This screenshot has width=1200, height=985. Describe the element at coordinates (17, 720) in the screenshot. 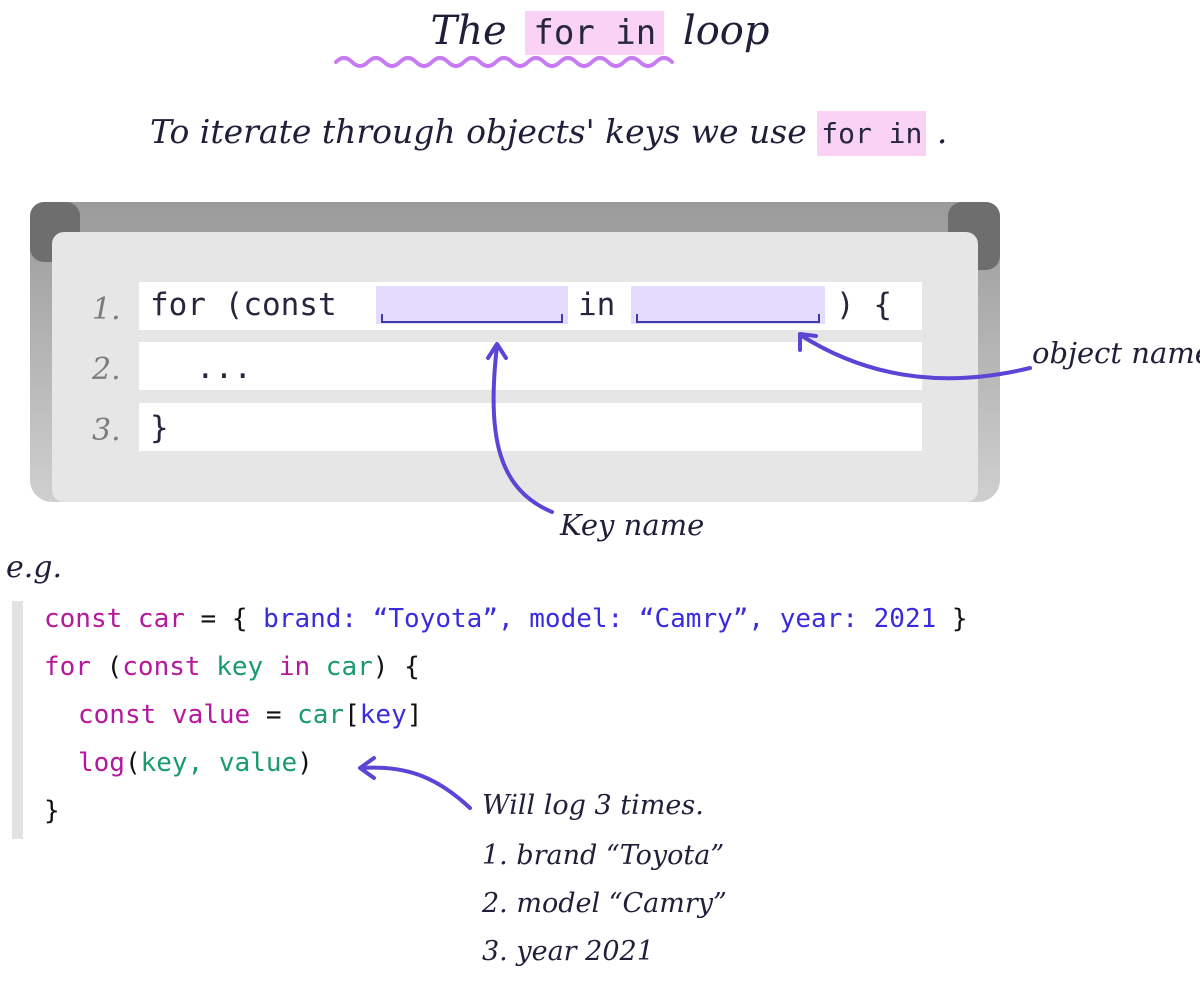

I see `code-block-gutter` at that location.